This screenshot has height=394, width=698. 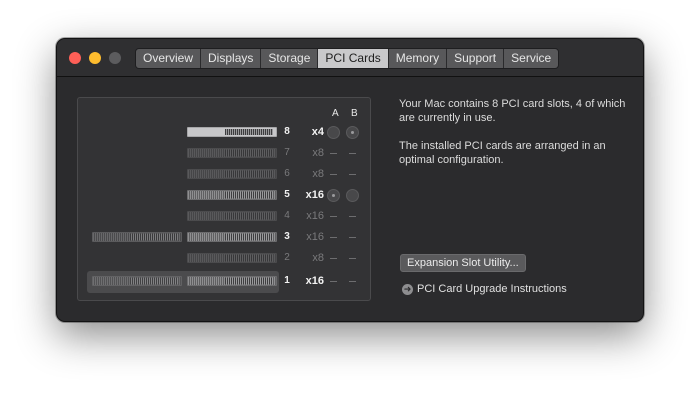 I want to click on slot-number: 1, so click(x=287, y=280).